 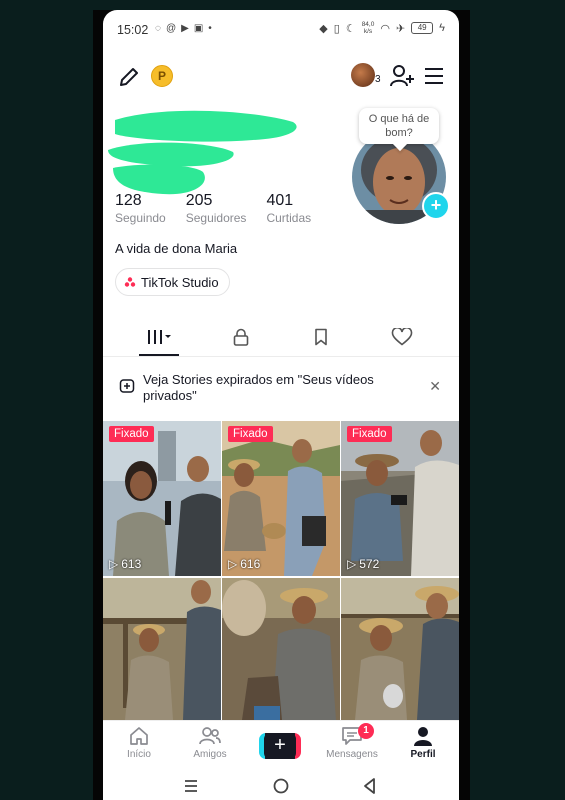 What do you see at coordinates (378, 79) in the screenshot?
I see `account-count: 3` at bounding box center [378, 79].